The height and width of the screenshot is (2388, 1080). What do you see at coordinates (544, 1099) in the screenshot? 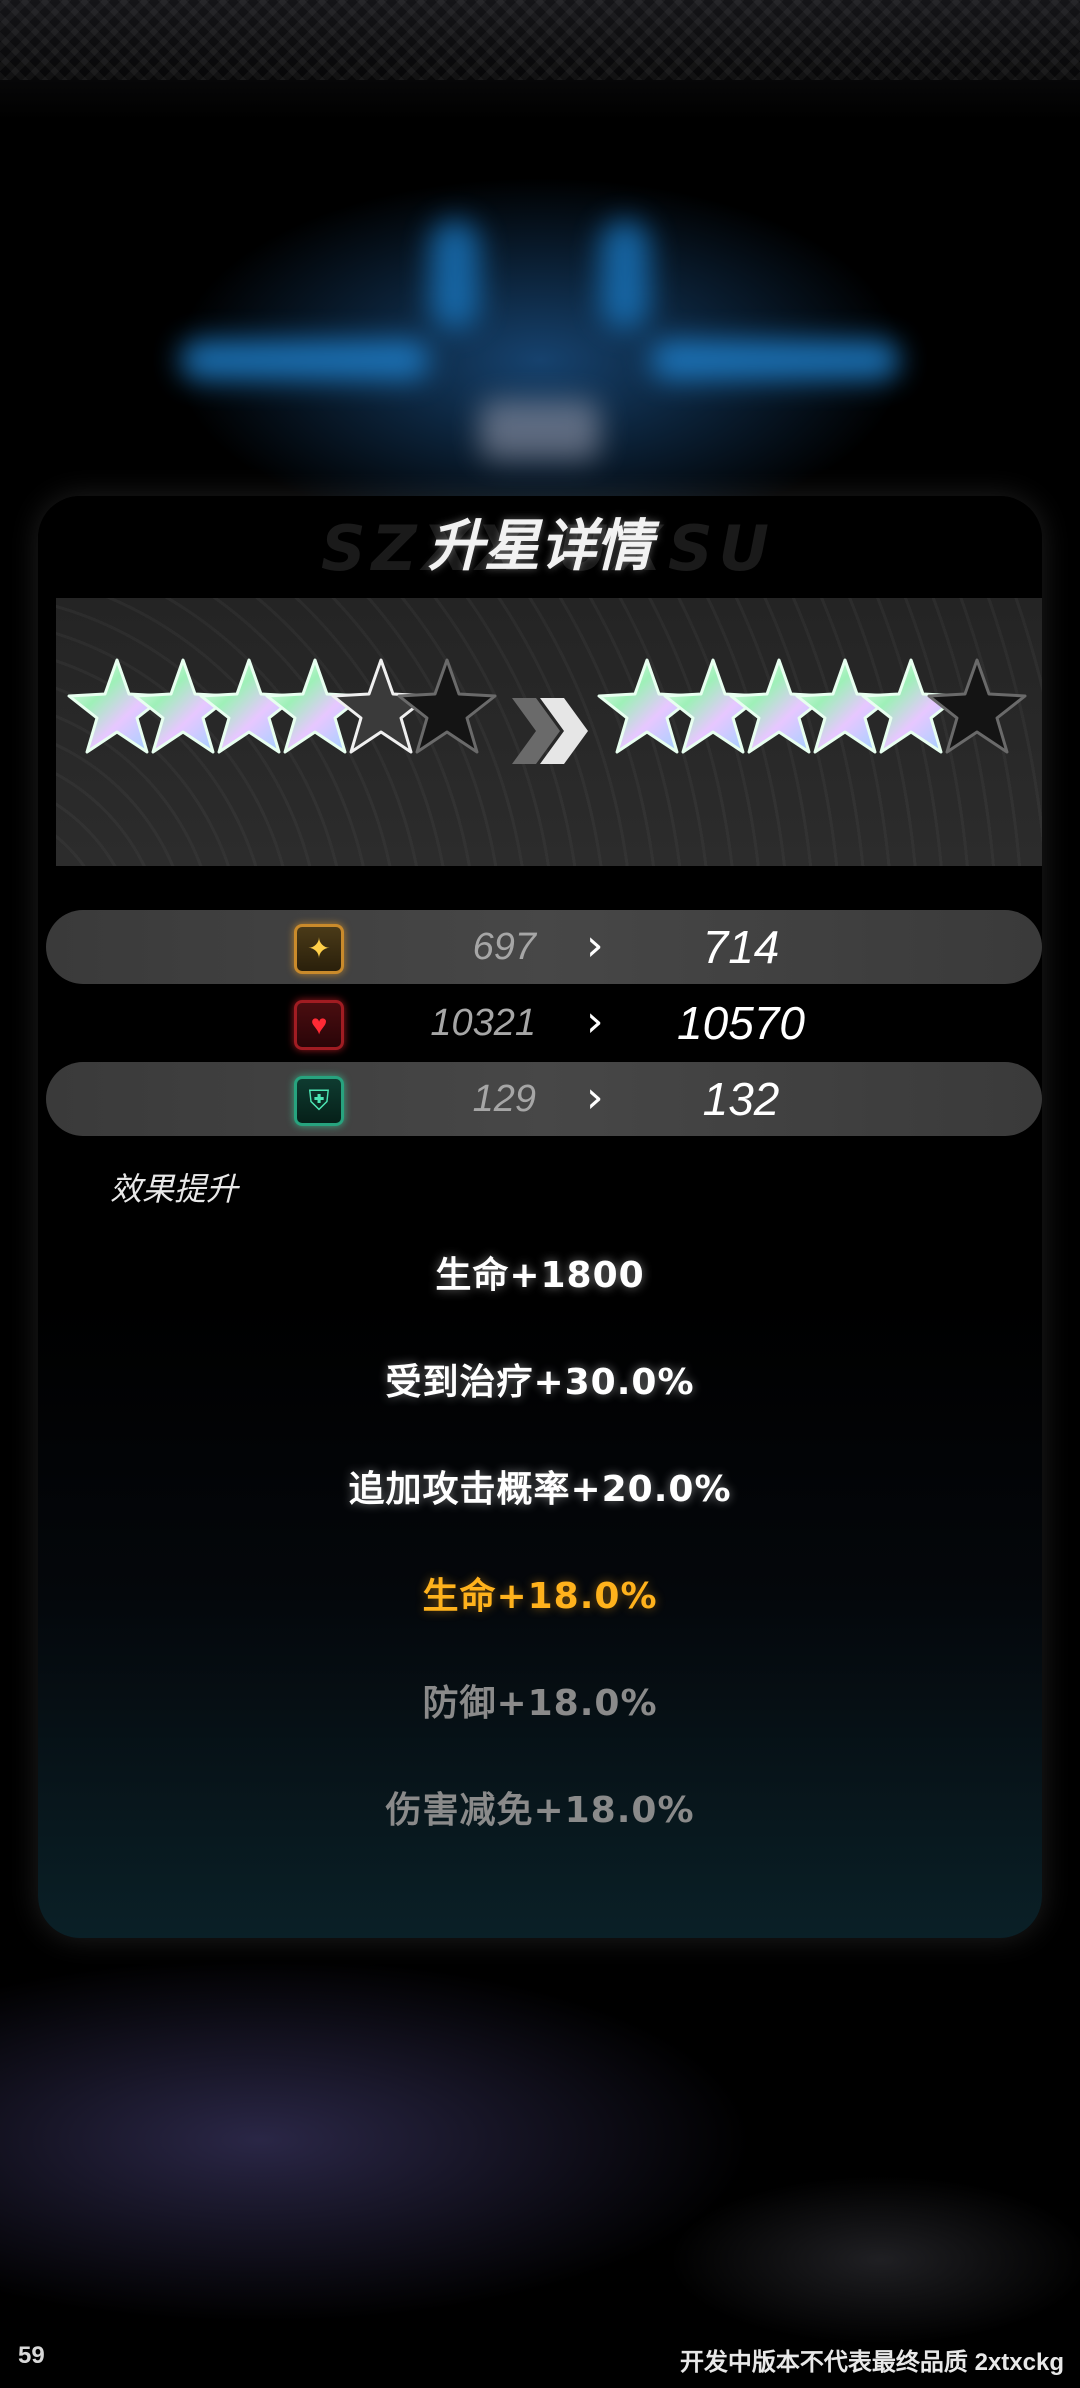
I see `stat-row-defense: ⛨ 129 › 132` at bounding box center [544, 1099].